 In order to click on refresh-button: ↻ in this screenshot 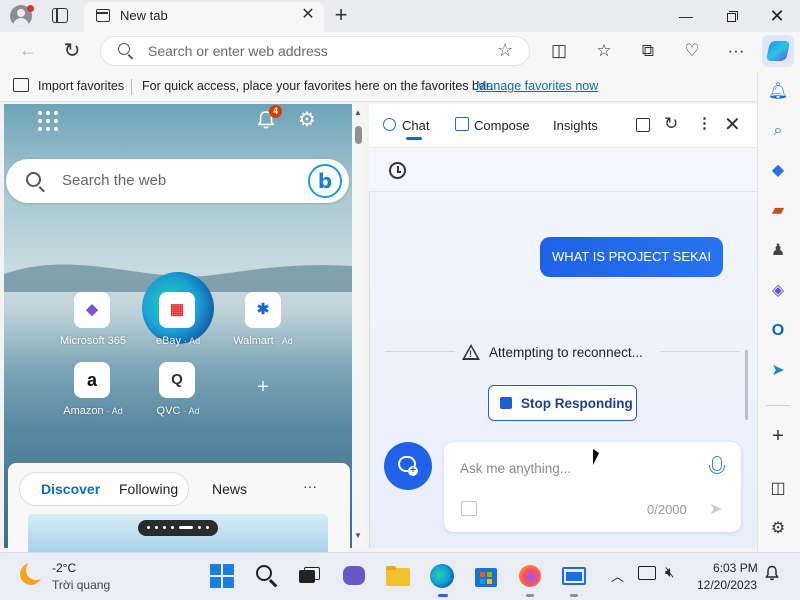, I will do `click(72, 50)`.